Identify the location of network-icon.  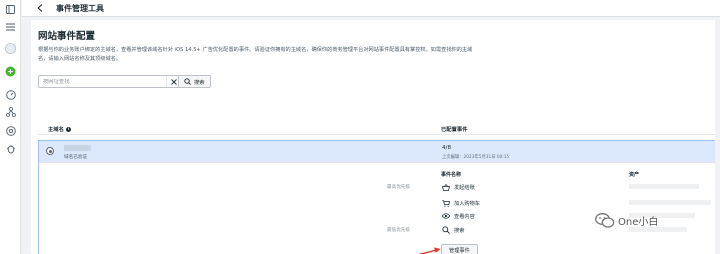
(10, 111).